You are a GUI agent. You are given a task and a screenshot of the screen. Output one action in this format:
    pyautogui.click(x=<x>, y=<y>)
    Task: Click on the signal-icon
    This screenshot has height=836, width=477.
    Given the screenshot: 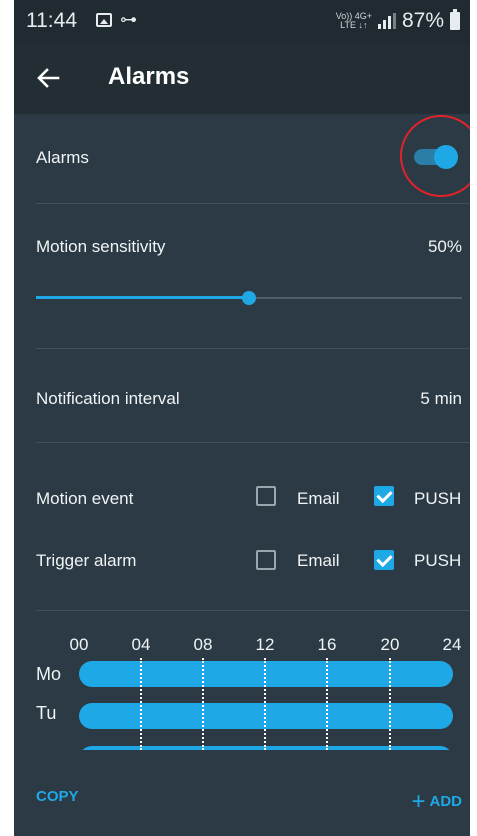 What is the action you would take?
    pyautogui.click(x=386, y=21)
    